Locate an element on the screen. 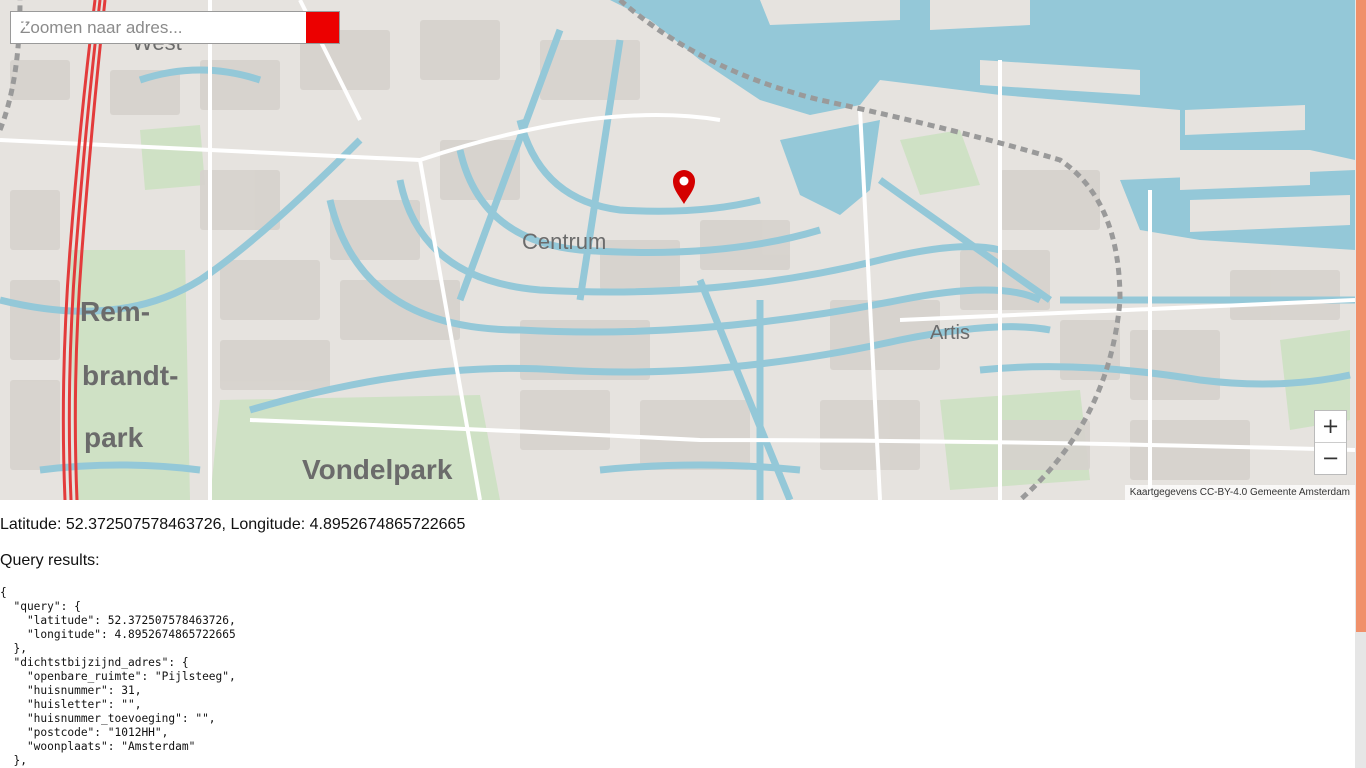 This screenshot has width=1366, height=768. search-button is located at coordinates (175, 27).